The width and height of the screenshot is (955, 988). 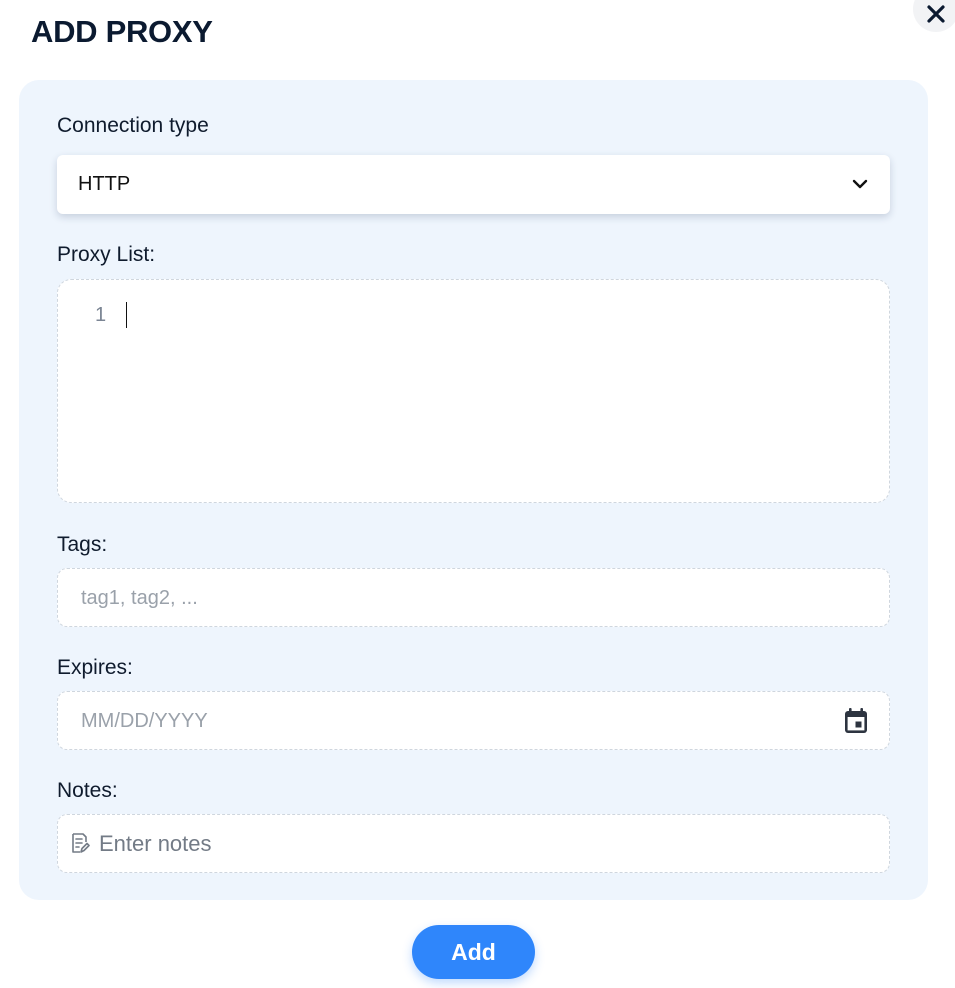 What do you see at coordinates (856, 721) in the screenshot?
I see `calendar-icon` at bounding box center [856, 721].